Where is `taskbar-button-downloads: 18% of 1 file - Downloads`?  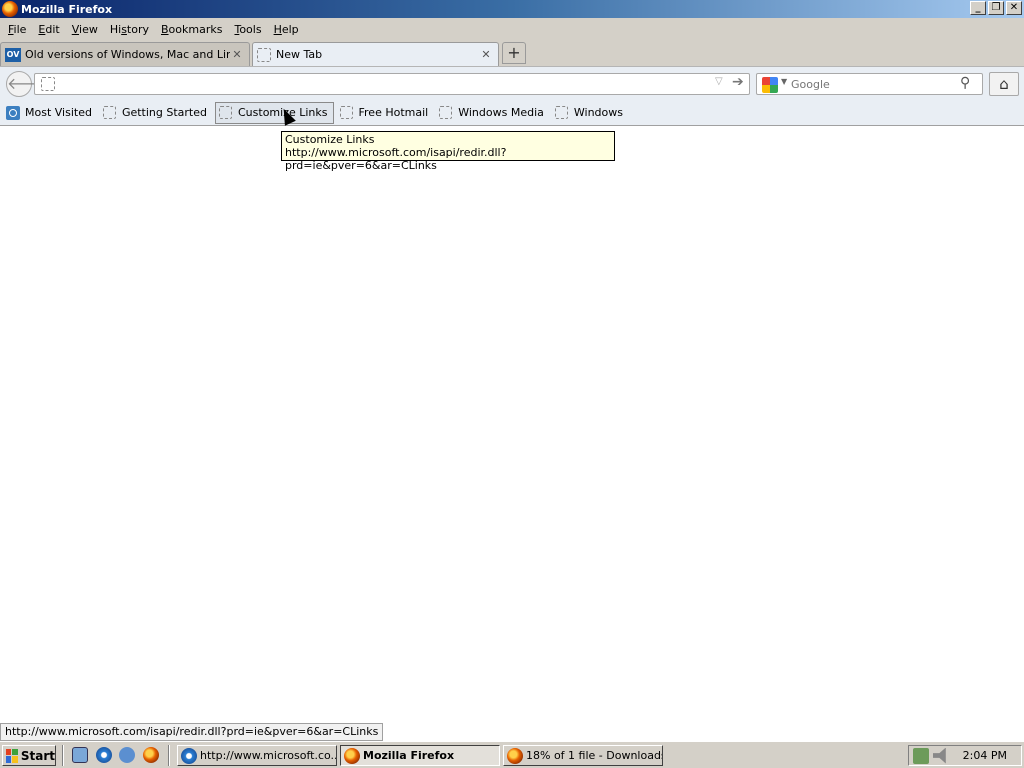
taskbar-button-downloads: 18% of 1 file - Downloads is located at coordinates (583, 755).